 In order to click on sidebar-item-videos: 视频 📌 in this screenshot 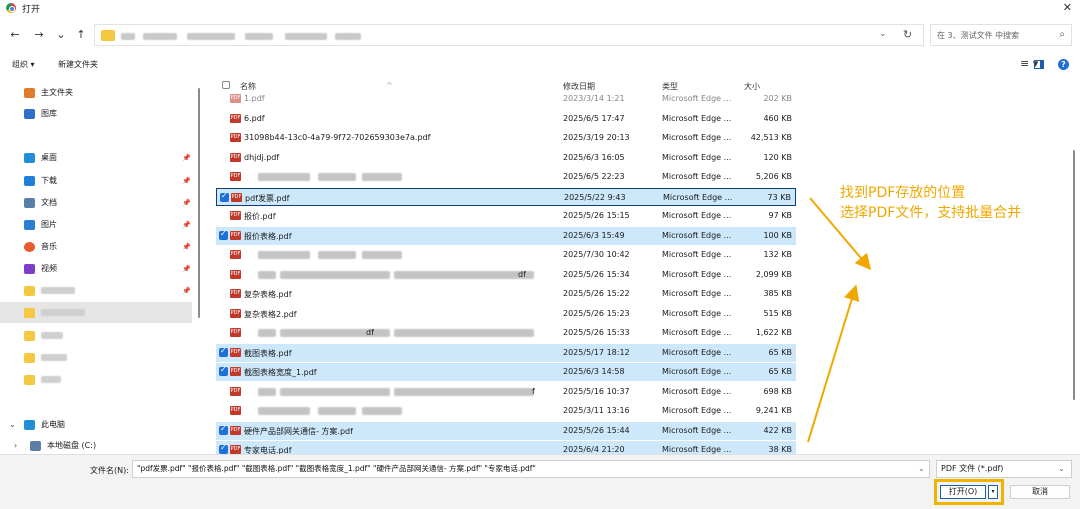, I will do `click(96, 268)`.